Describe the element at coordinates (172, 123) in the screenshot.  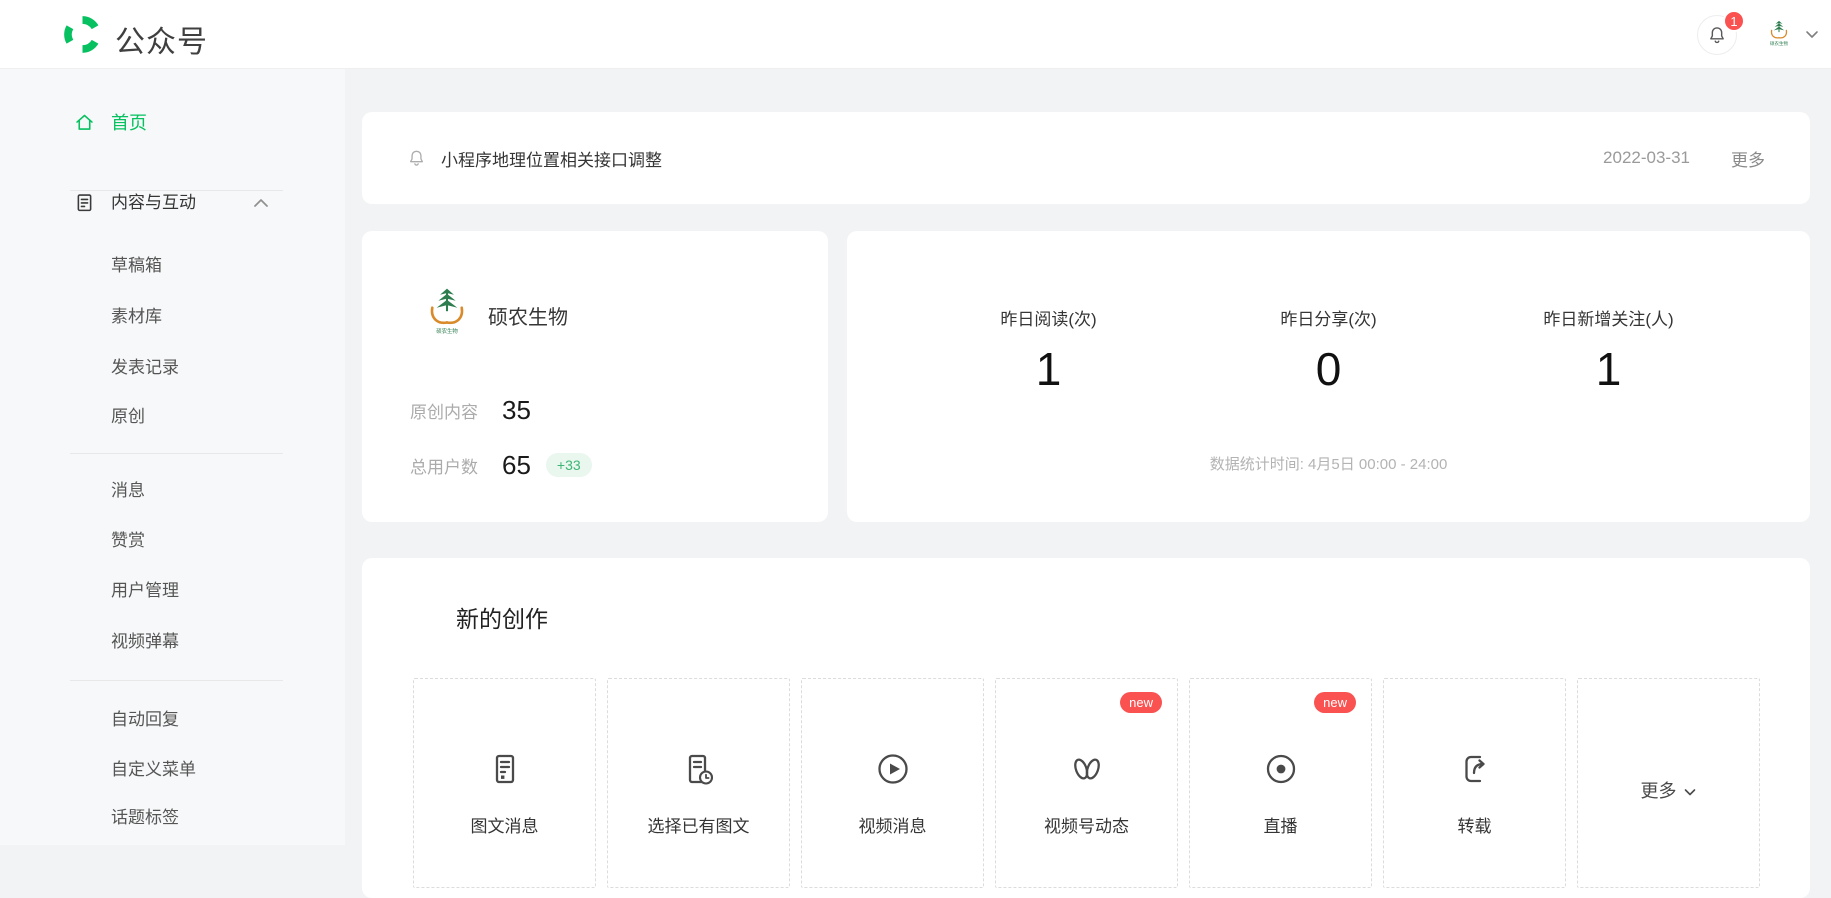
I see `sidebar-item-home: 首页` at that location.